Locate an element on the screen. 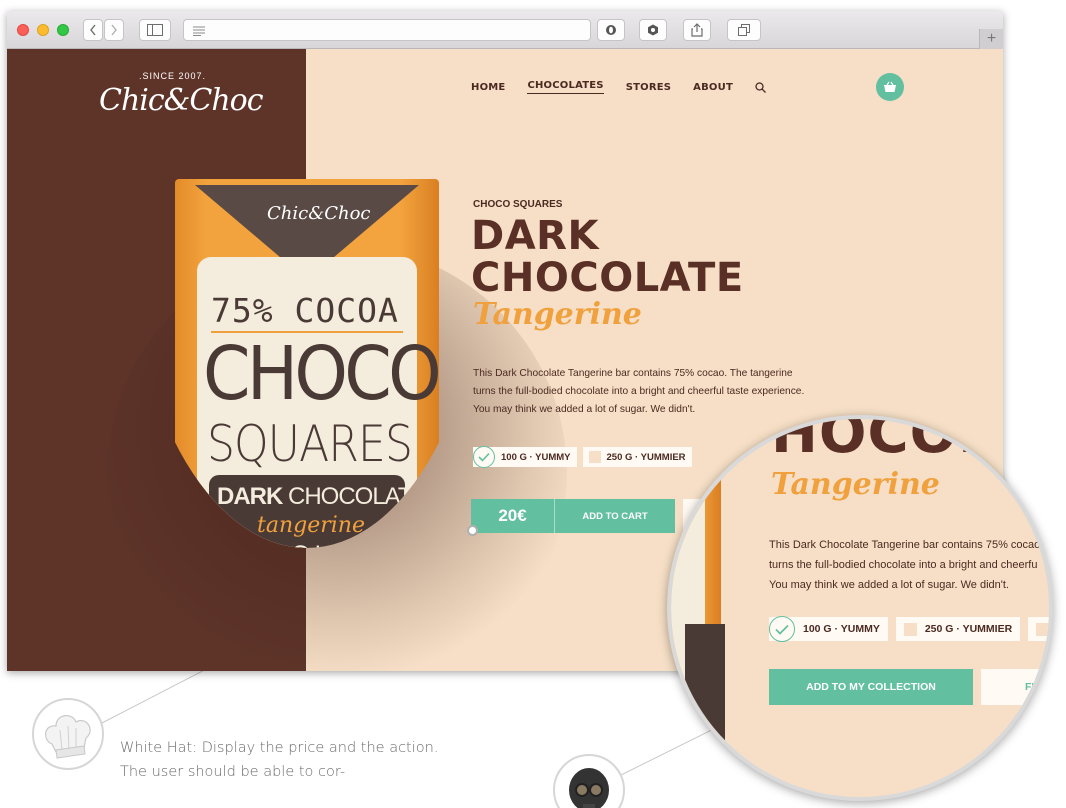  add-to-cart-button: 20€ ADD TO CART is located at coordinates (573, 516).